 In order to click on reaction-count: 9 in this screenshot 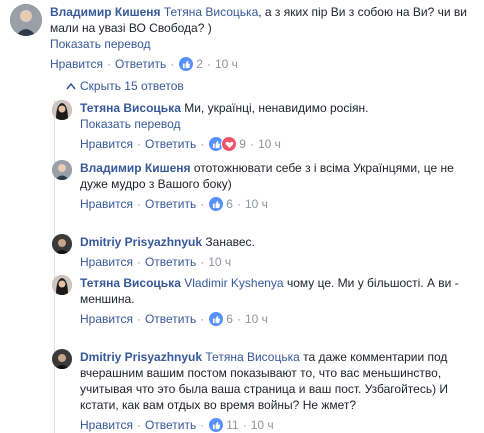, I will do `click(242, 144)`.